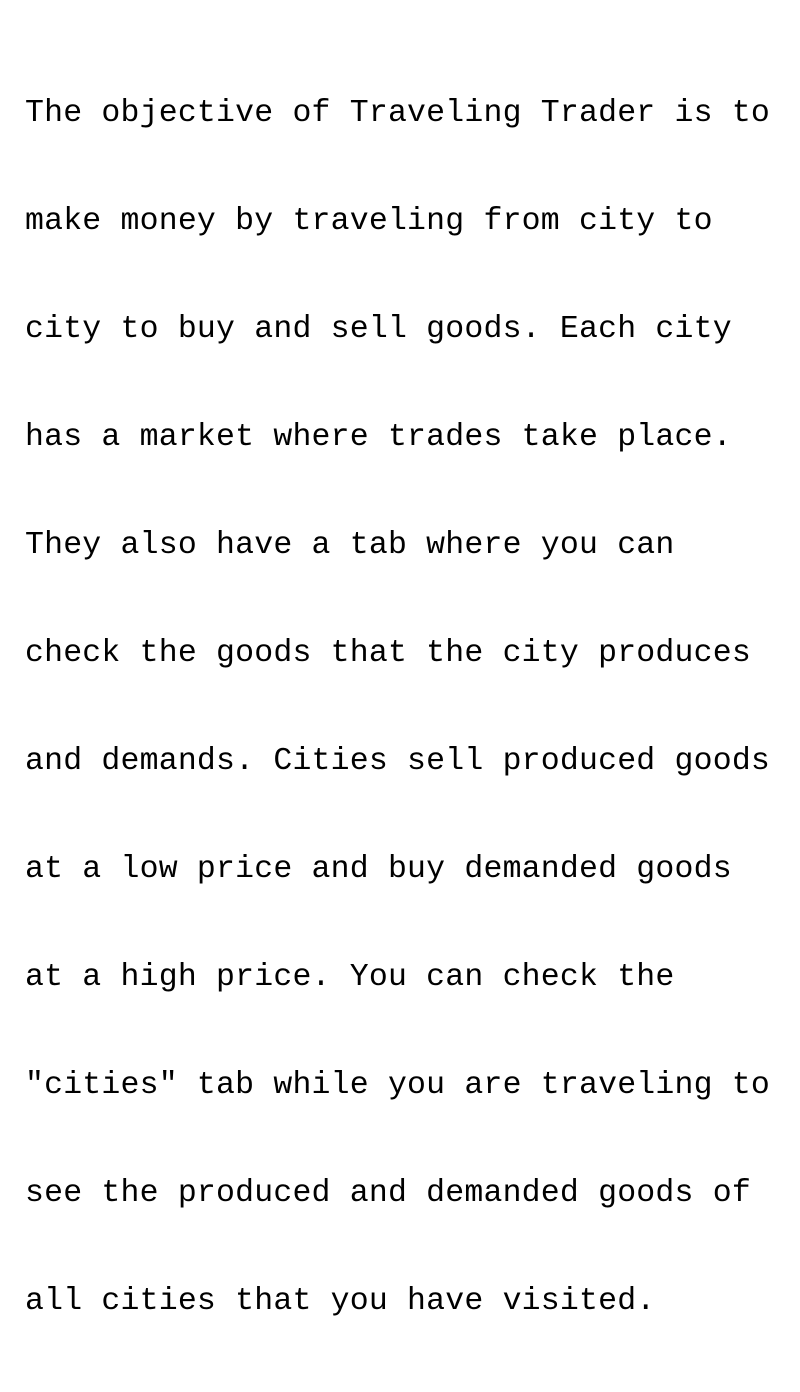  Describe the element at coordinates (340, 1301) in the screenshot. I see `instructions-line: all cities that you have visited.` at that location.